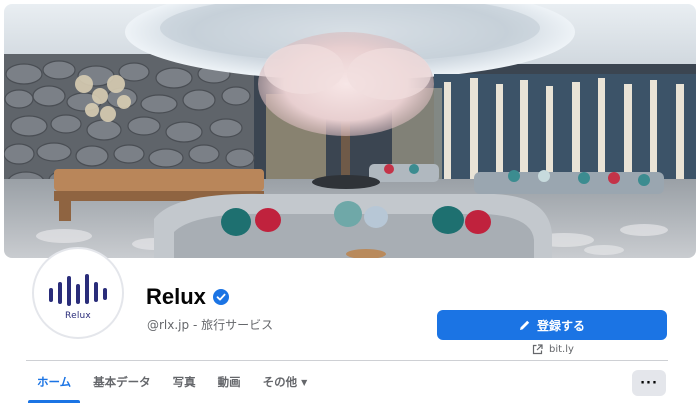 This screenshot has height=403, width=700. Describe the element at coordinates (210, 325) in the screenshot. I see `page-handle-category: @rlx.jp - 旅行サービス` at that location.